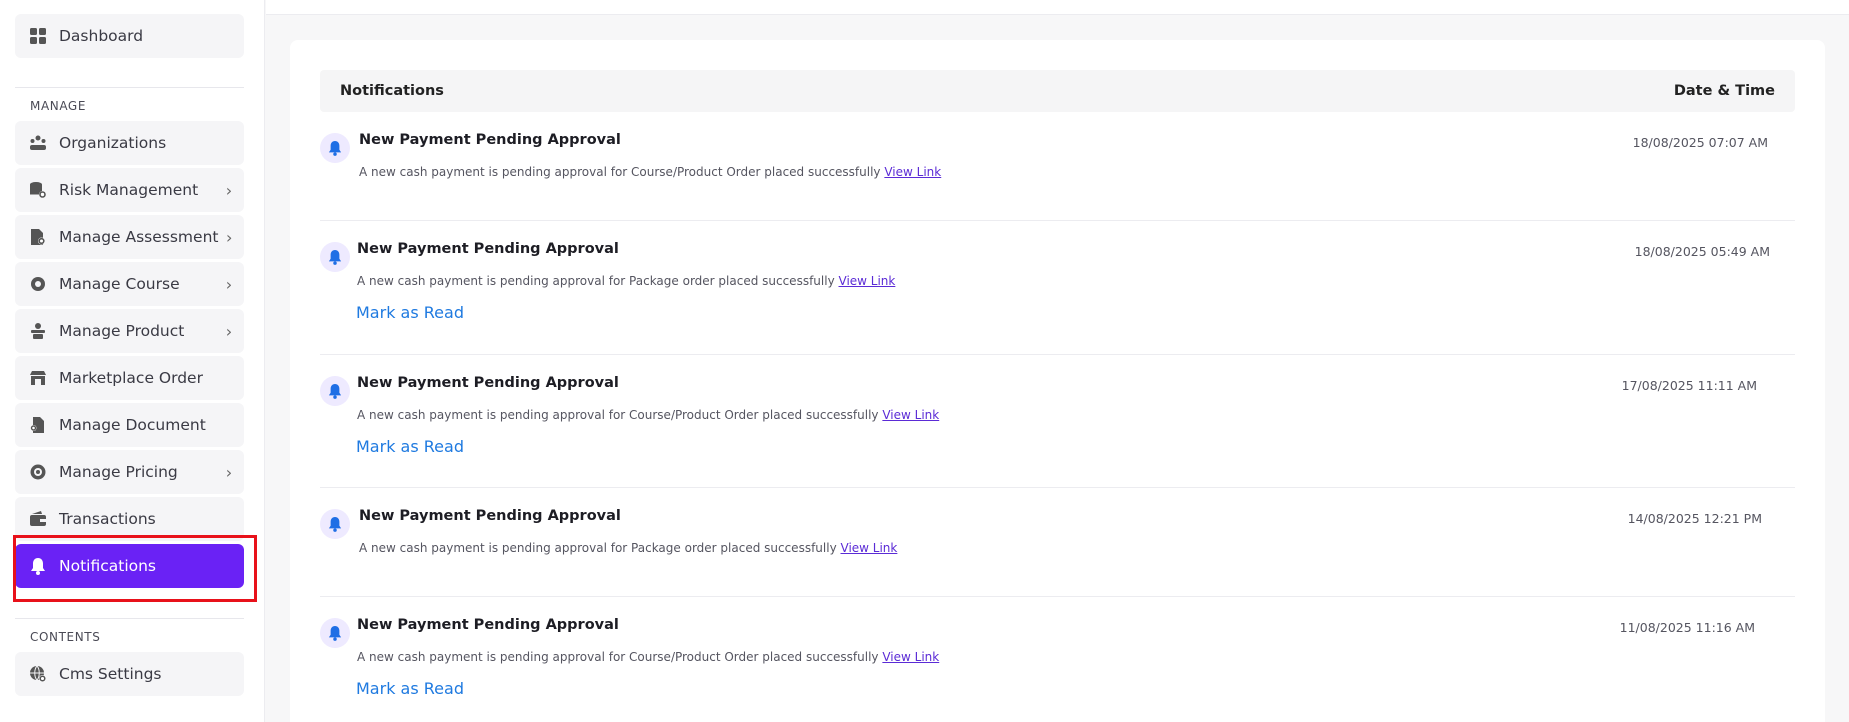 The image size is (1849, 722). I want to click on sidebar-item-manage-assessment: Manage Assessment ›, so click(129, 237).